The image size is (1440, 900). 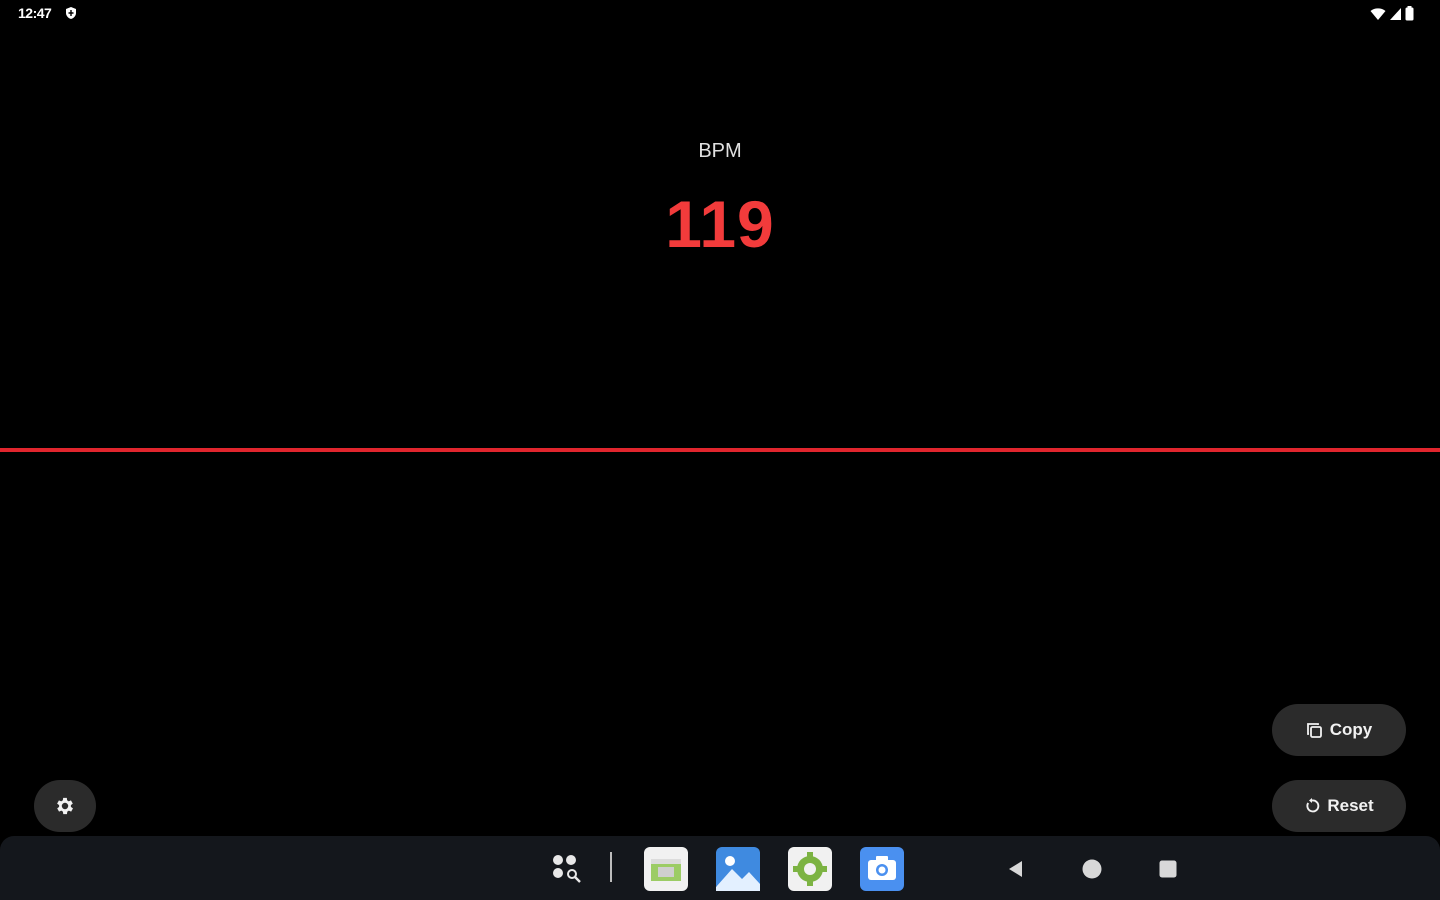 What do you see at coordinates (35, 13) in the screenshot?
I see `status-time: 12:47` at bounding box center [35, 13].